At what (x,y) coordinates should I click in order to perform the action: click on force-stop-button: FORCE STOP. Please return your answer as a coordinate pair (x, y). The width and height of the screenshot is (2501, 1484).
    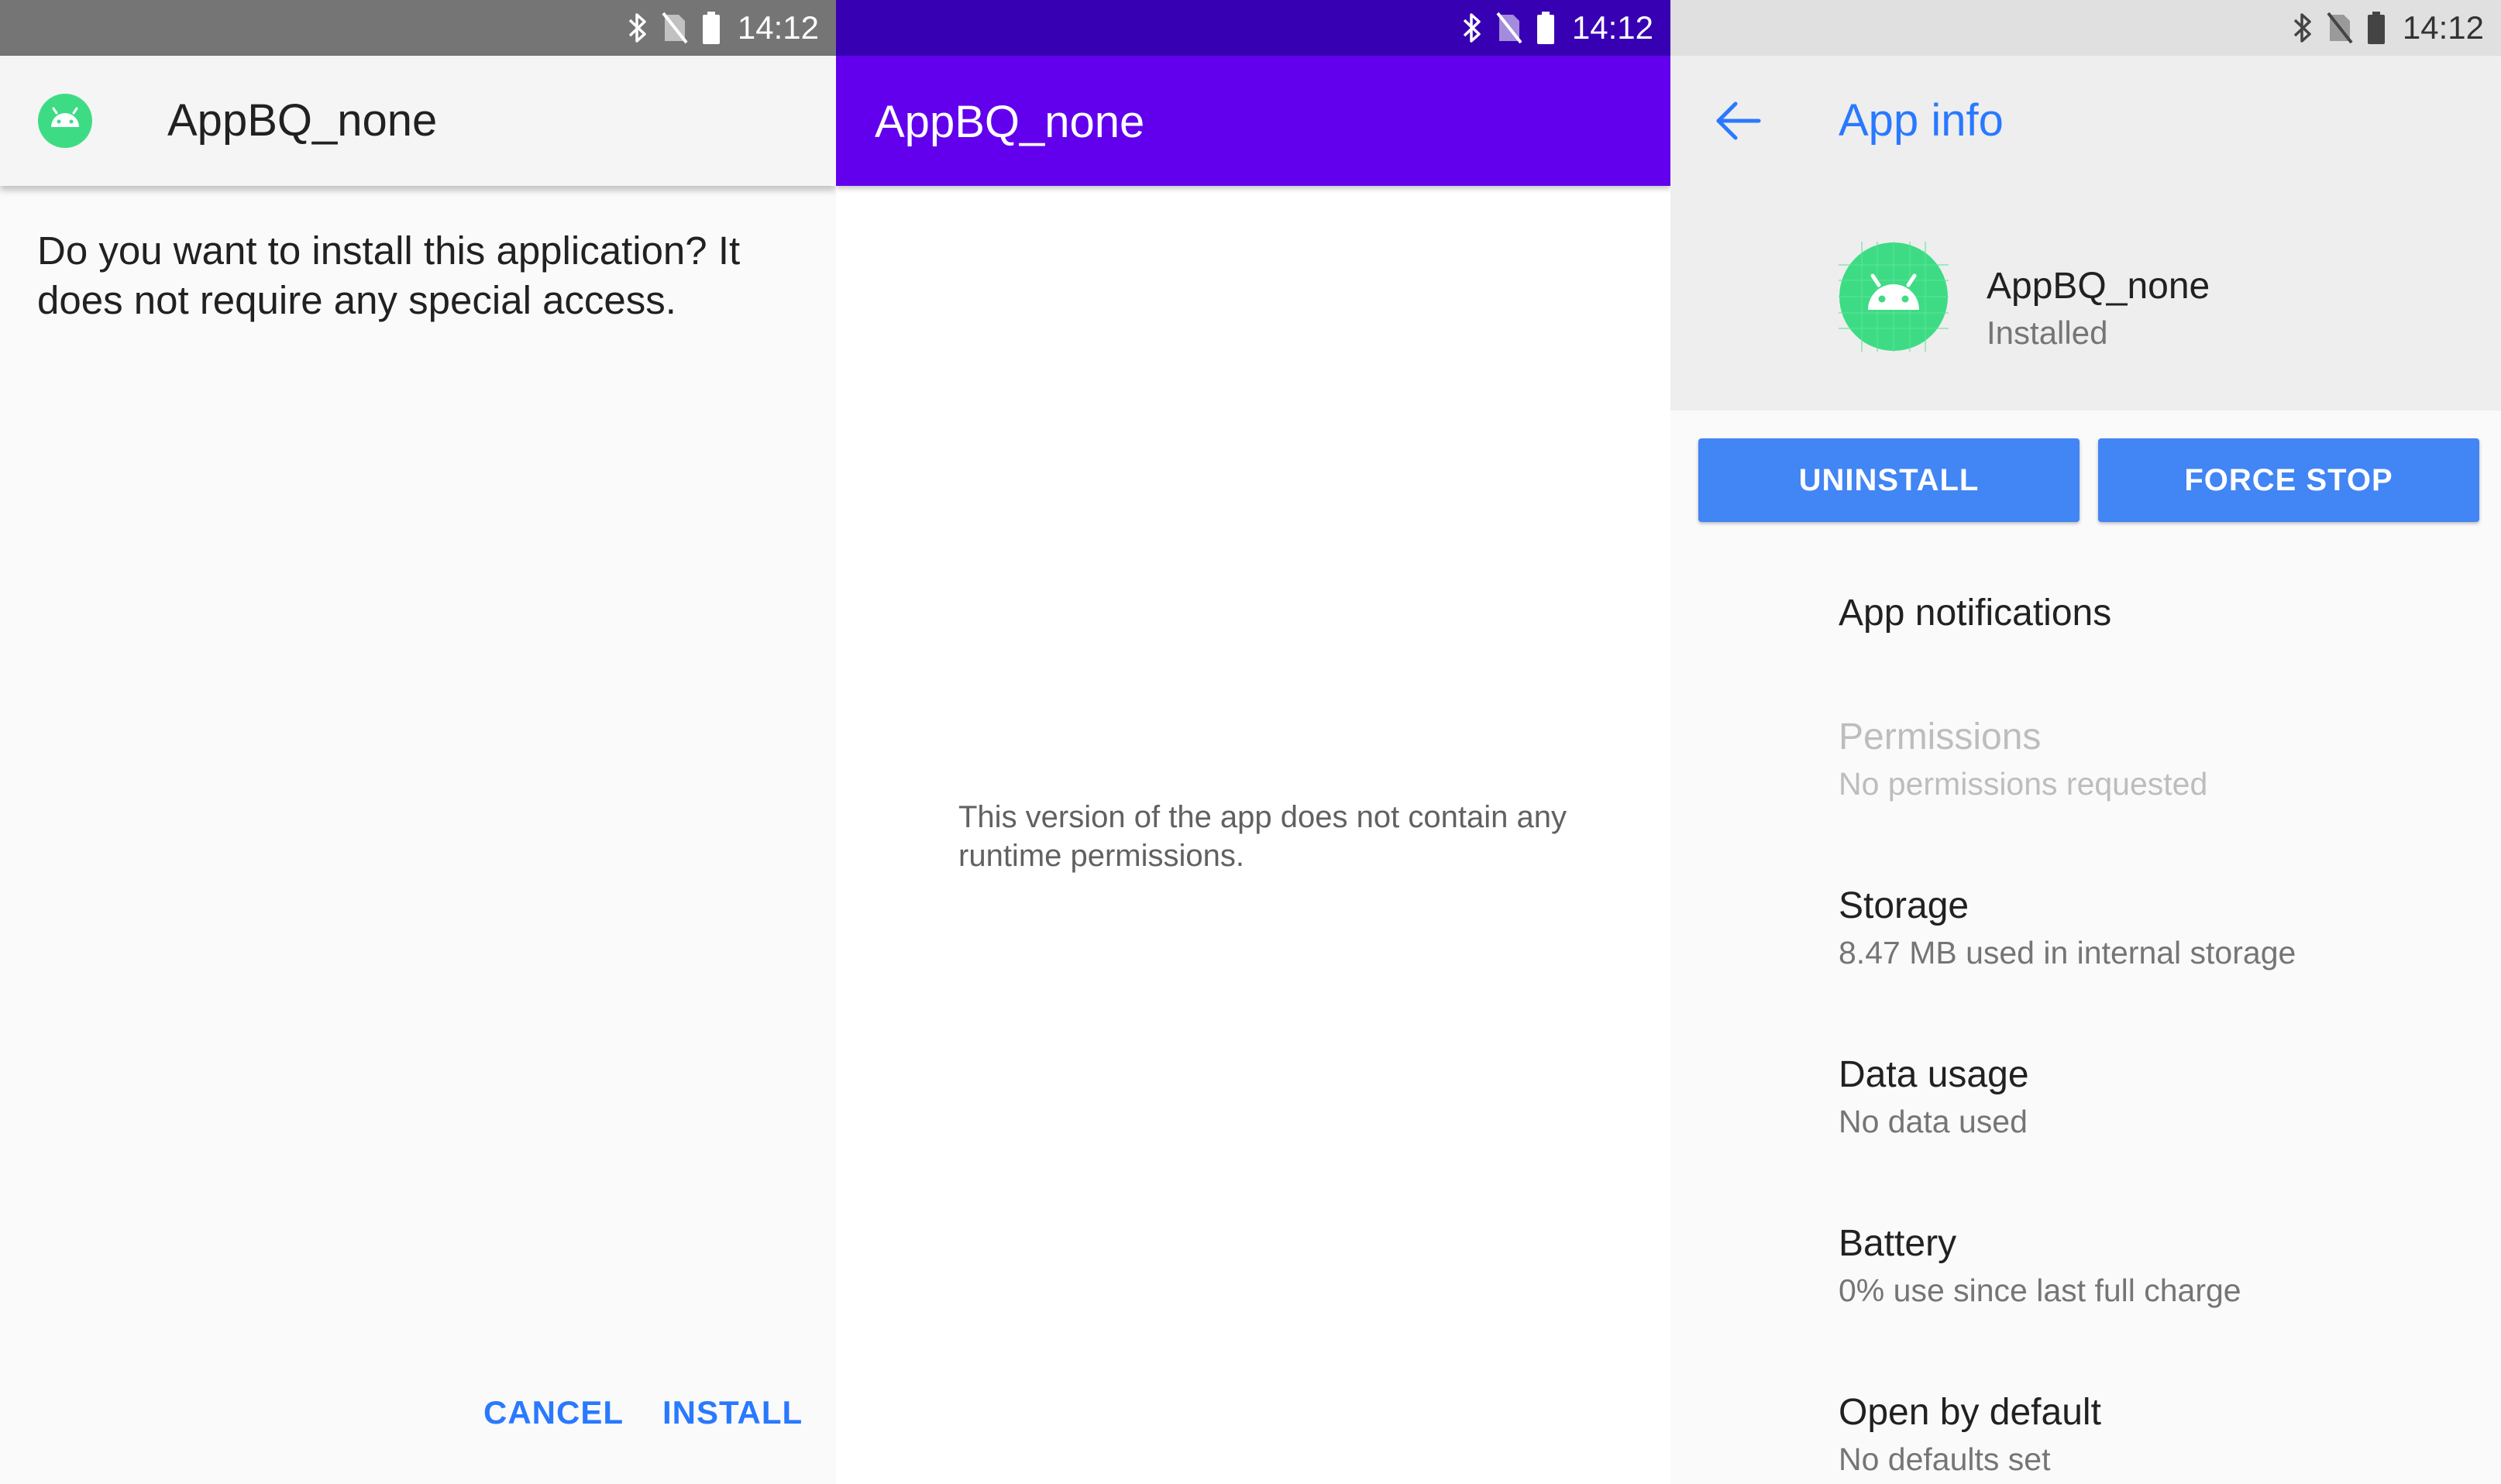
    Looking at the image, I should click on (2288, 480).